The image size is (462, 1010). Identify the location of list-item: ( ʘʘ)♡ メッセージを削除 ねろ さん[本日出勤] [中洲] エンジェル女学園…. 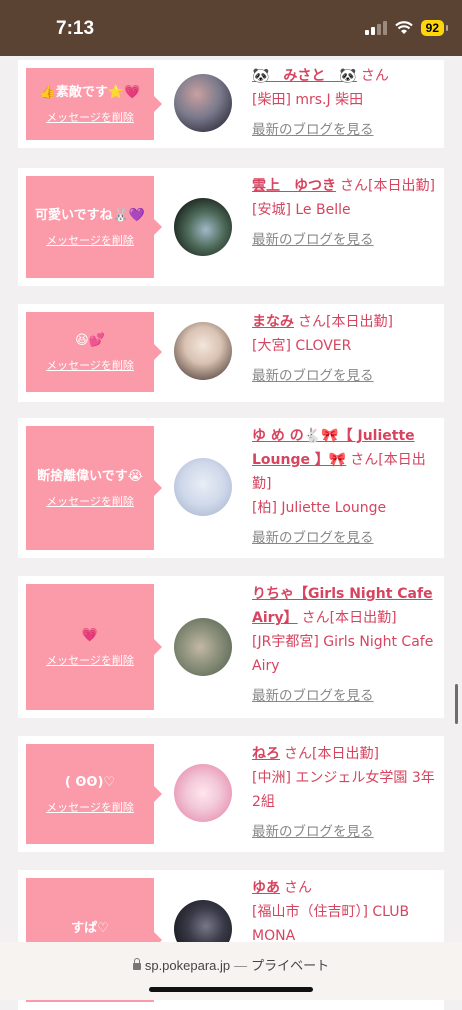
(231, 794).